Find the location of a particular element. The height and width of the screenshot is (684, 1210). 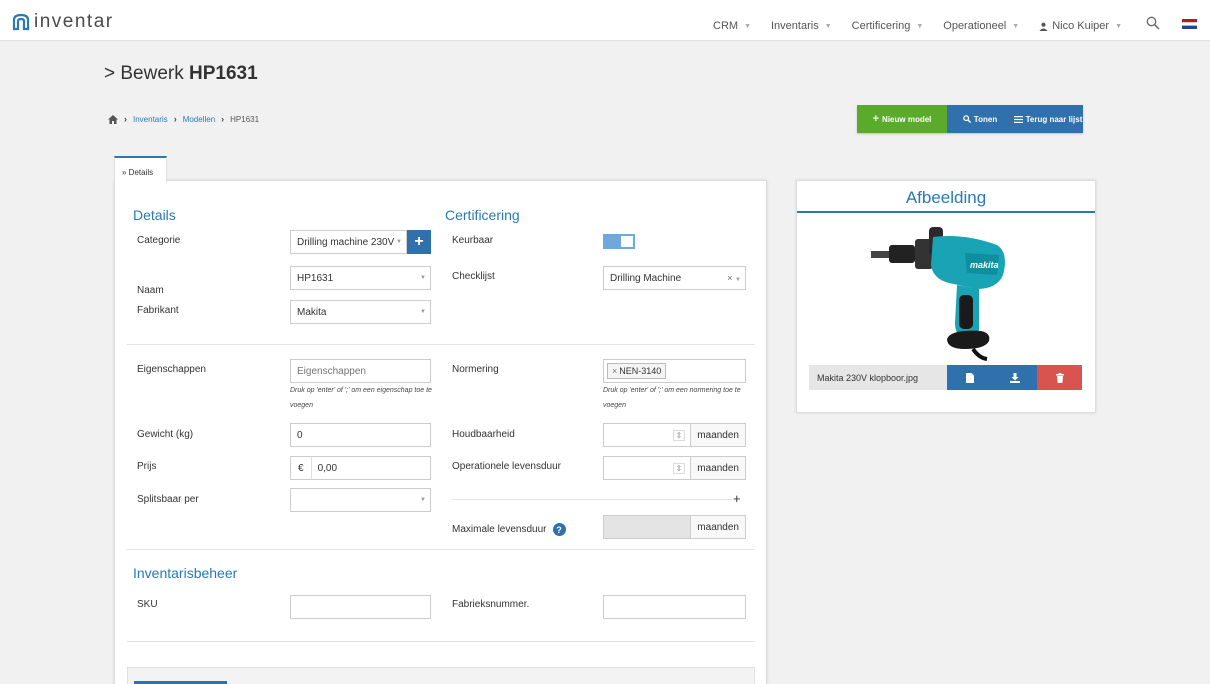

image-filename: Makita 230V klopboor.jpg is located at coordinates (878, 377).